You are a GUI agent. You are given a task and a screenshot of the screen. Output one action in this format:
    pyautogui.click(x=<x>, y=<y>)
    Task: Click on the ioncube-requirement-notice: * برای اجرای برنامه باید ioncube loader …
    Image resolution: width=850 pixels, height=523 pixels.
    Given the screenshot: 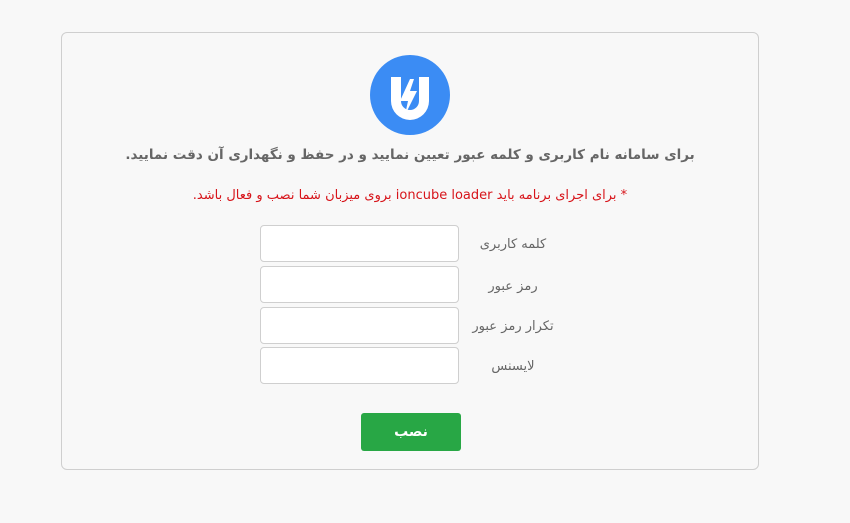 What is the action you would take?
    pyautogui.click(x=410, y=196)
    